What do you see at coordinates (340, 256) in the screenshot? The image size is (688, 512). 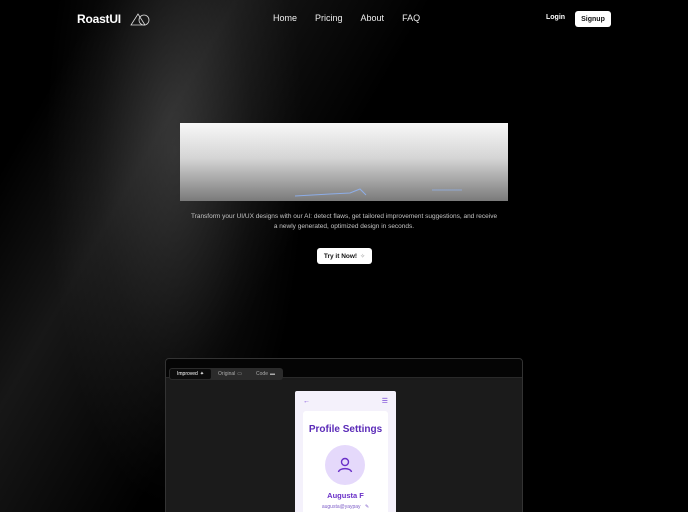 I see `cta-label: Try it Now!` at bounding box center [340, 256].